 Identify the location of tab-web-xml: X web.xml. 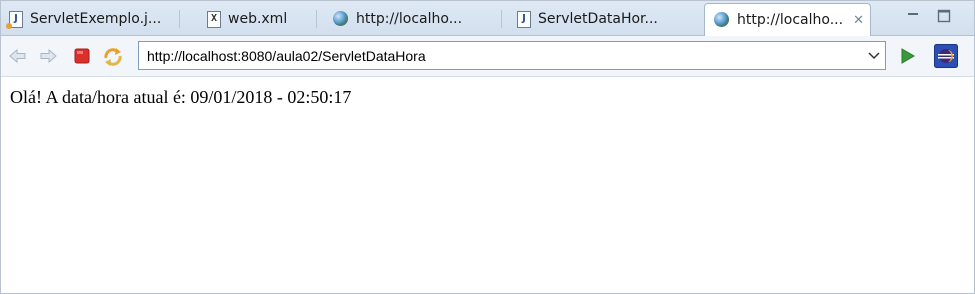
(246, 19).